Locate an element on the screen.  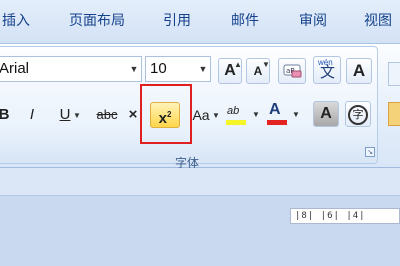
strikethrough-button: abc is located at coordinates (107, 115).